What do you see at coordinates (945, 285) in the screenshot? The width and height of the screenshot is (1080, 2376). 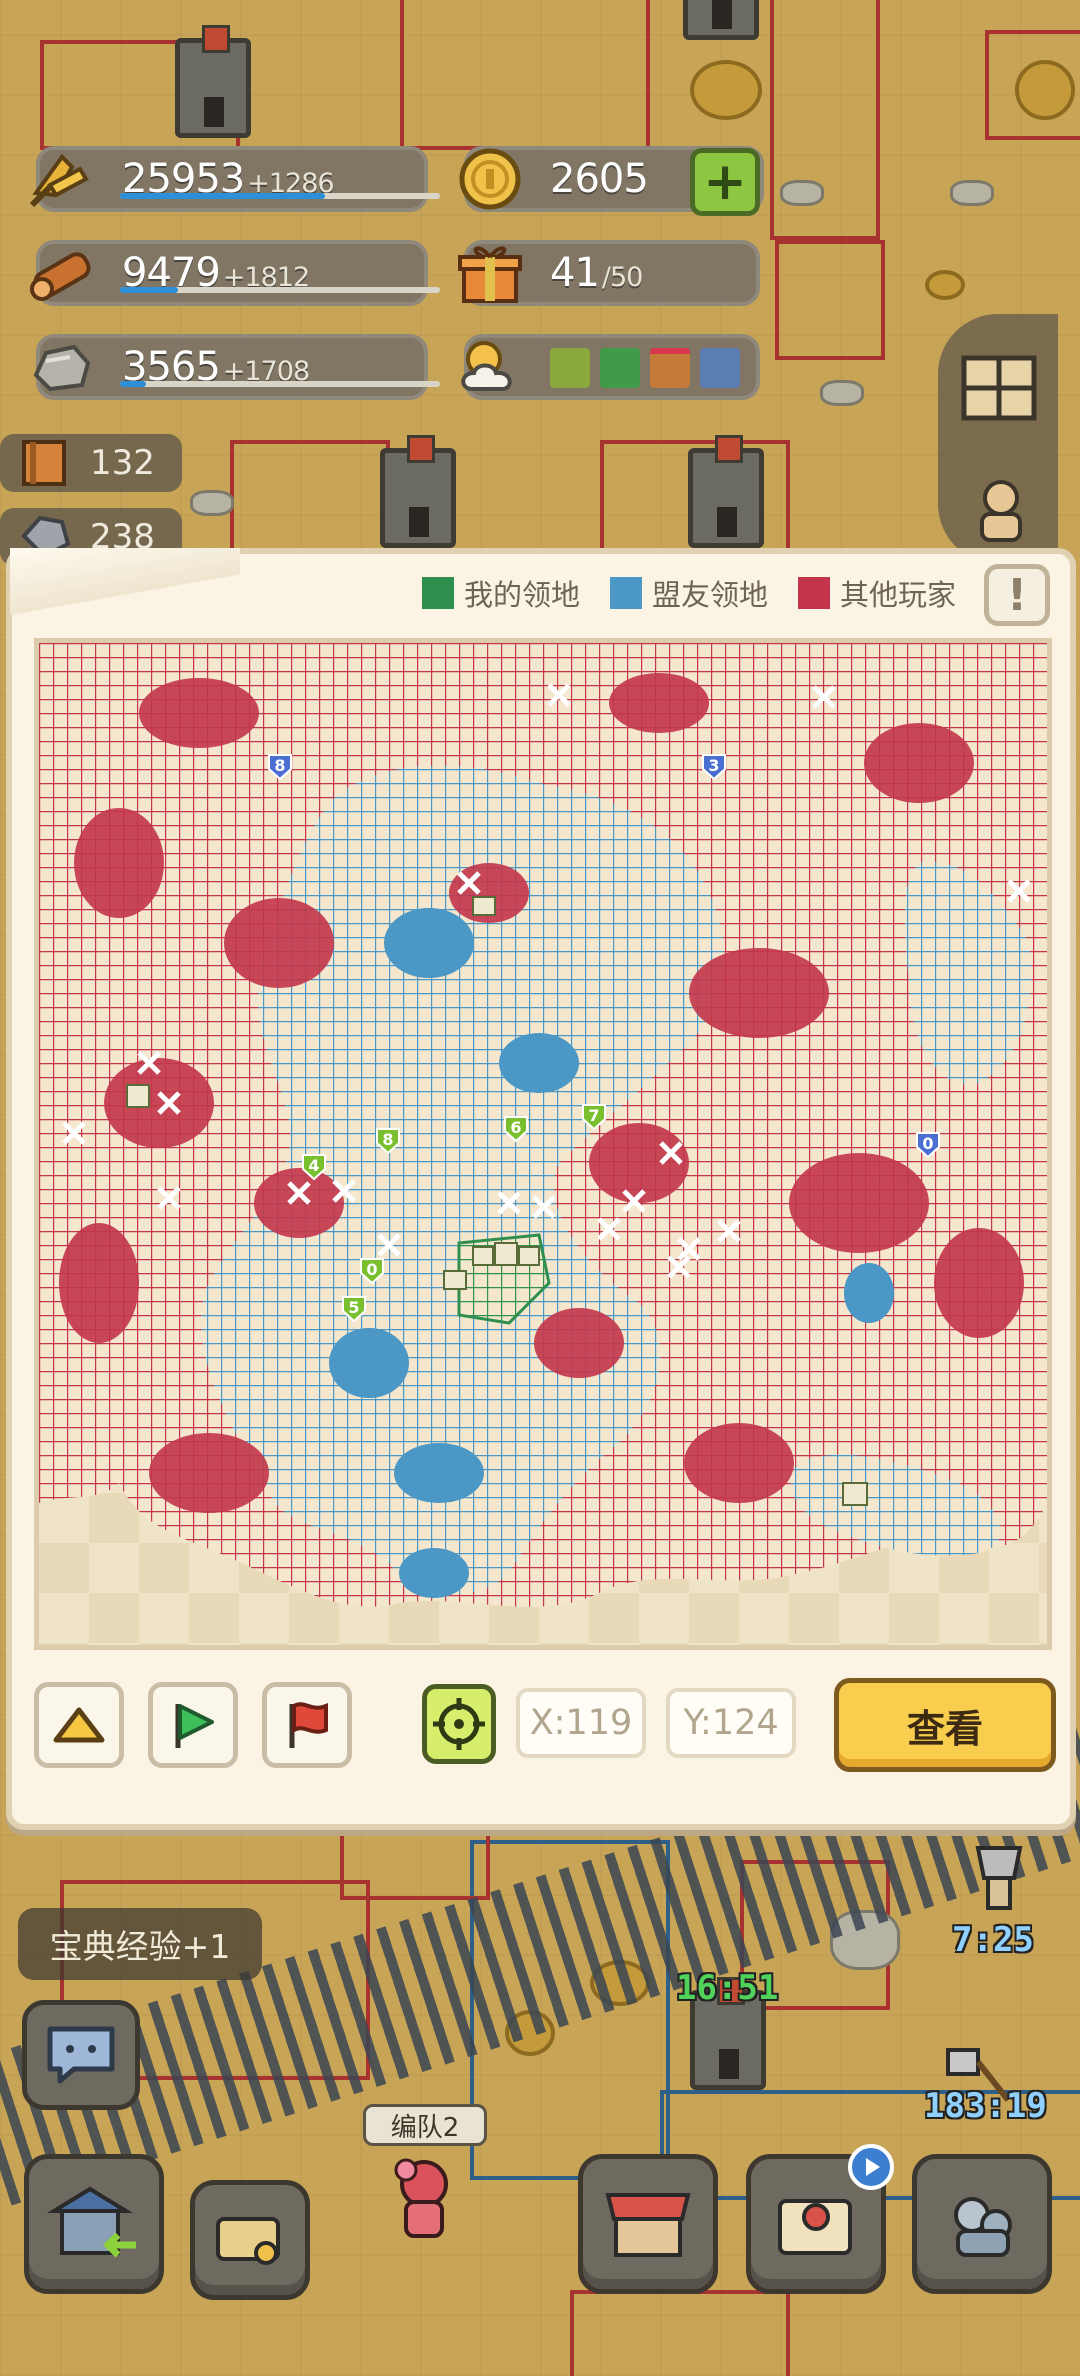 I see `tree` at bounding box center [945, 285].